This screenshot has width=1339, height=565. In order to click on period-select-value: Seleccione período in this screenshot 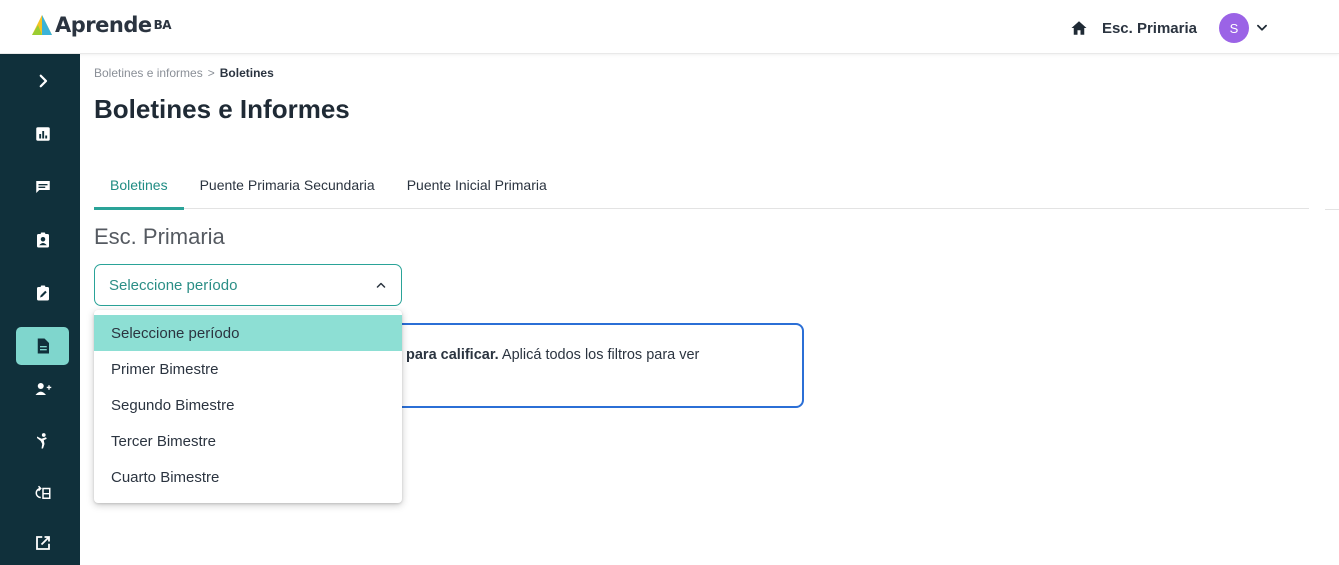, I will do `click(173, 285)`.